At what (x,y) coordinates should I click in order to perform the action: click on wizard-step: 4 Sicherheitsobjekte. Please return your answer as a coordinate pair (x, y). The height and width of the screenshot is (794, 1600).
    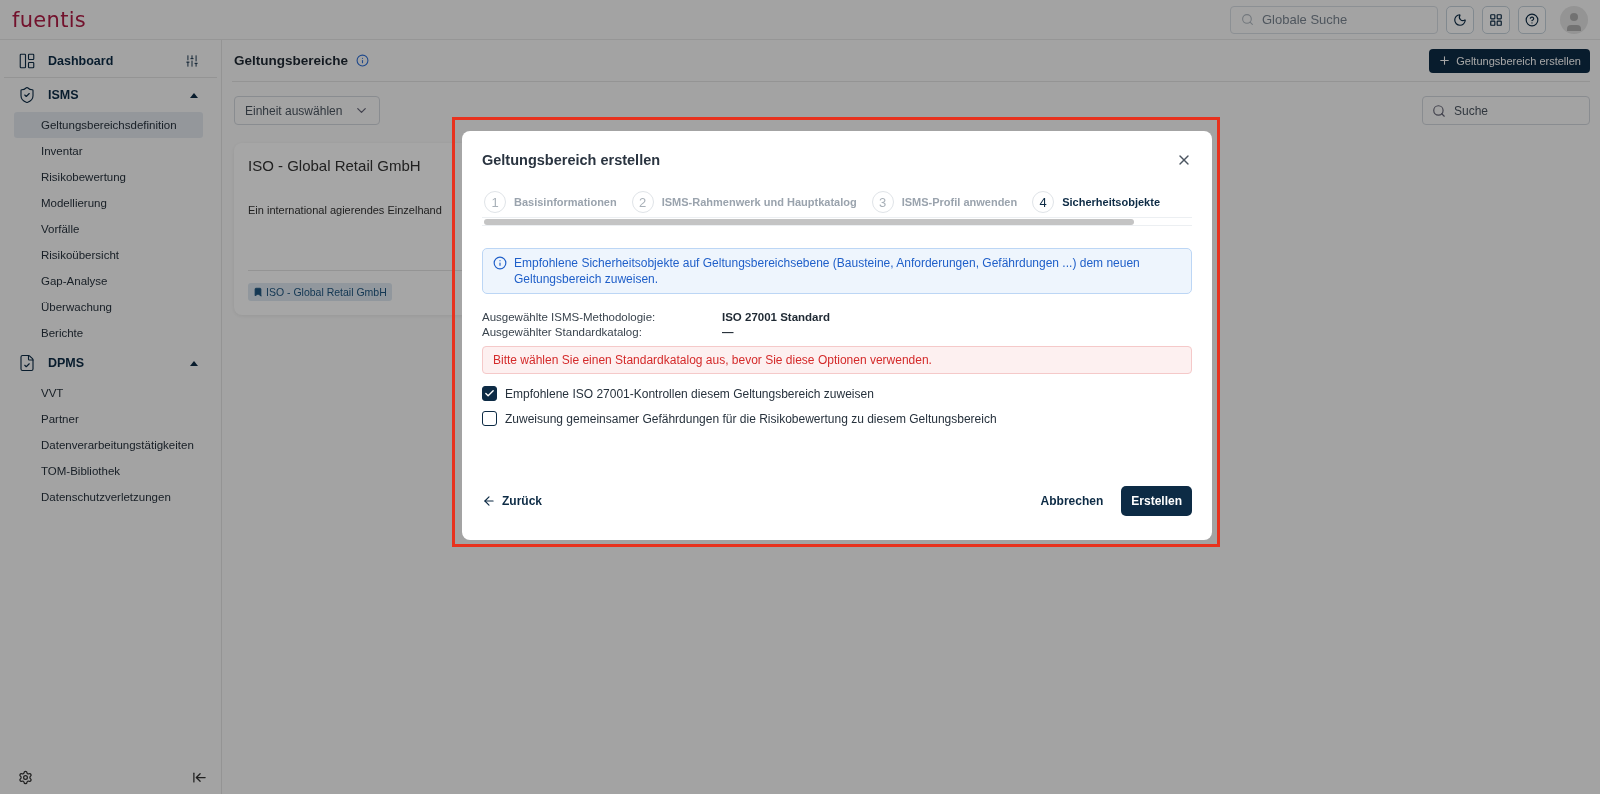
    Looking at the image, I should click on (1096, 202).